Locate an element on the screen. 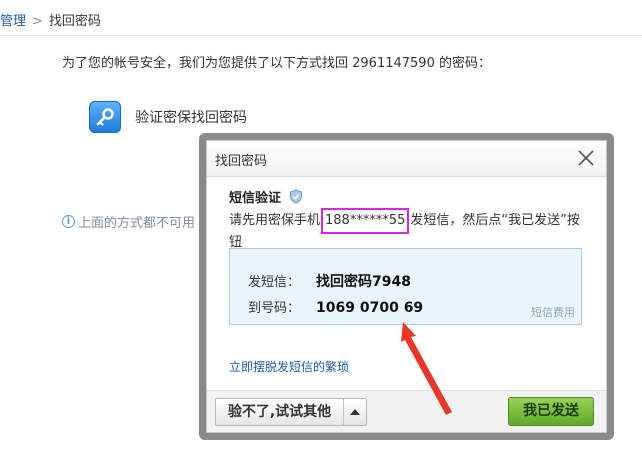 The height and width of the screenshot is (456, 642). method-security-question: 验证密保找回密码 is located at coordinates (168, 117).